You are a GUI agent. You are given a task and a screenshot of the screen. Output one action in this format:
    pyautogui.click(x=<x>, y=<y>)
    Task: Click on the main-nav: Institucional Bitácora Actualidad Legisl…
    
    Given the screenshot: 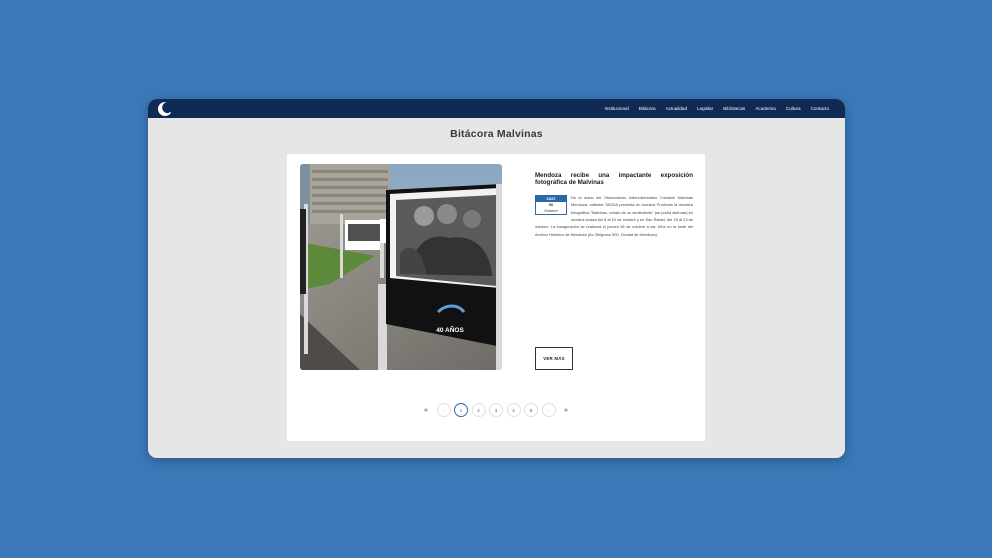 What is the action you would take?
    pyautogui.click(x=716, y=108)
    